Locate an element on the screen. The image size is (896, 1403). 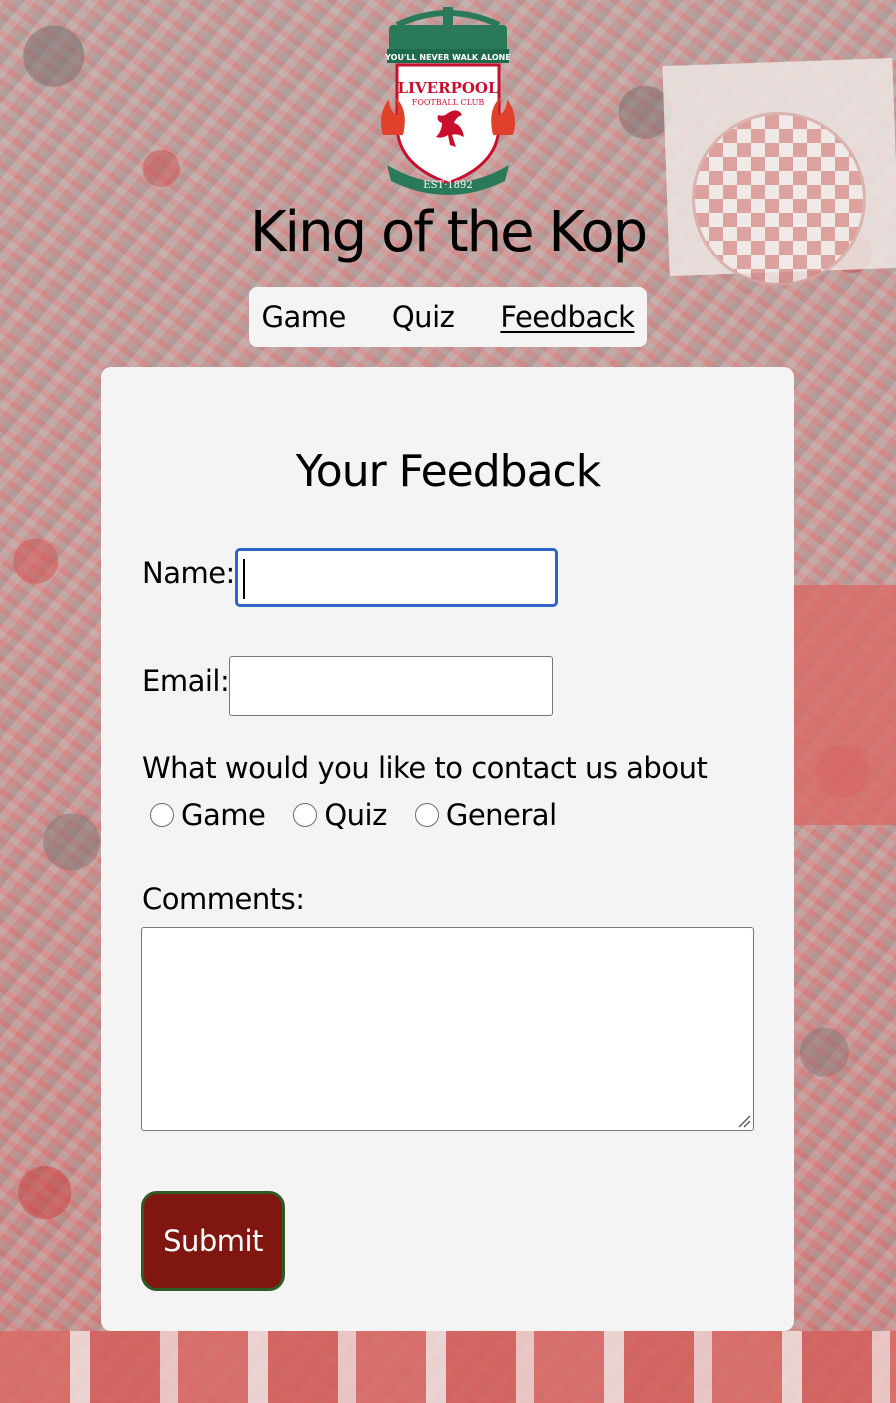
crowd-banner is located at coordinates (845, 705).